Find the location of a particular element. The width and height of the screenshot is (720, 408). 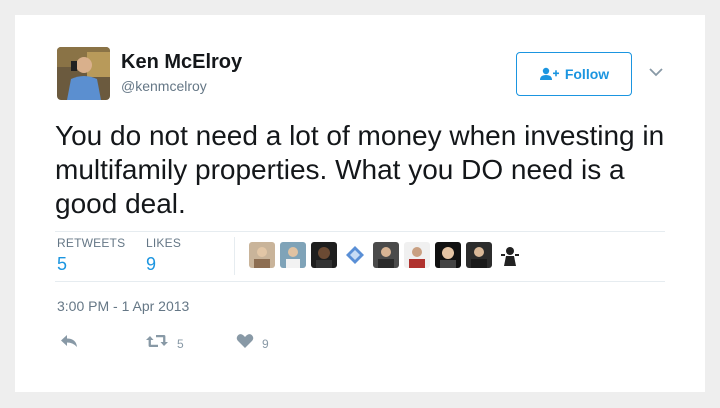

add-user-icon is located at coordinates (549, 74).